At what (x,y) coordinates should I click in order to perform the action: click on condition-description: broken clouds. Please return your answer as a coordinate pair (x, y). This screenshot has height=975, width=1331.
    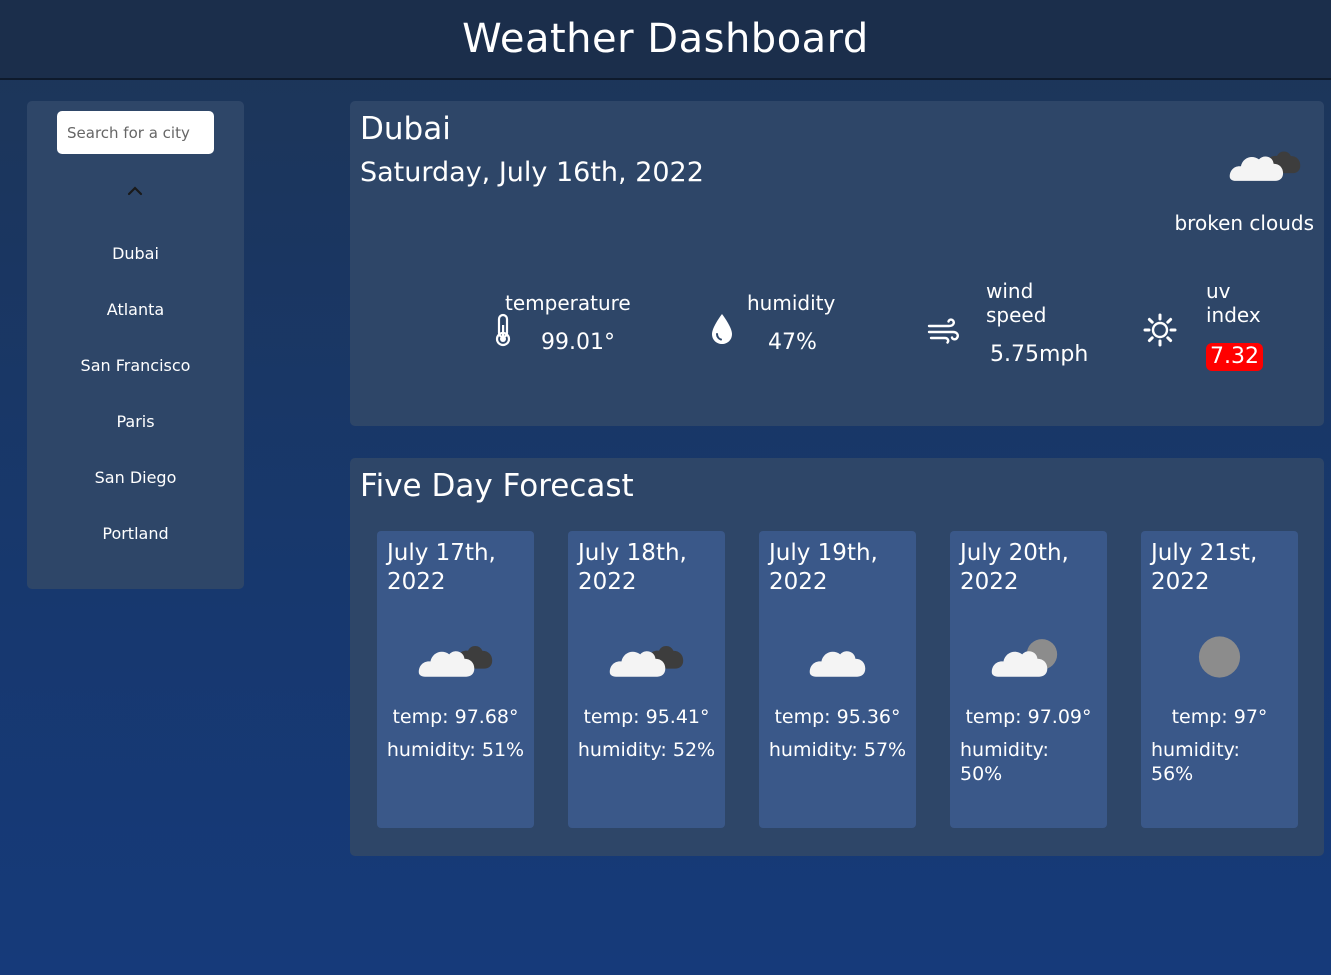
    Looking at the image, I should click on (1244, 223).